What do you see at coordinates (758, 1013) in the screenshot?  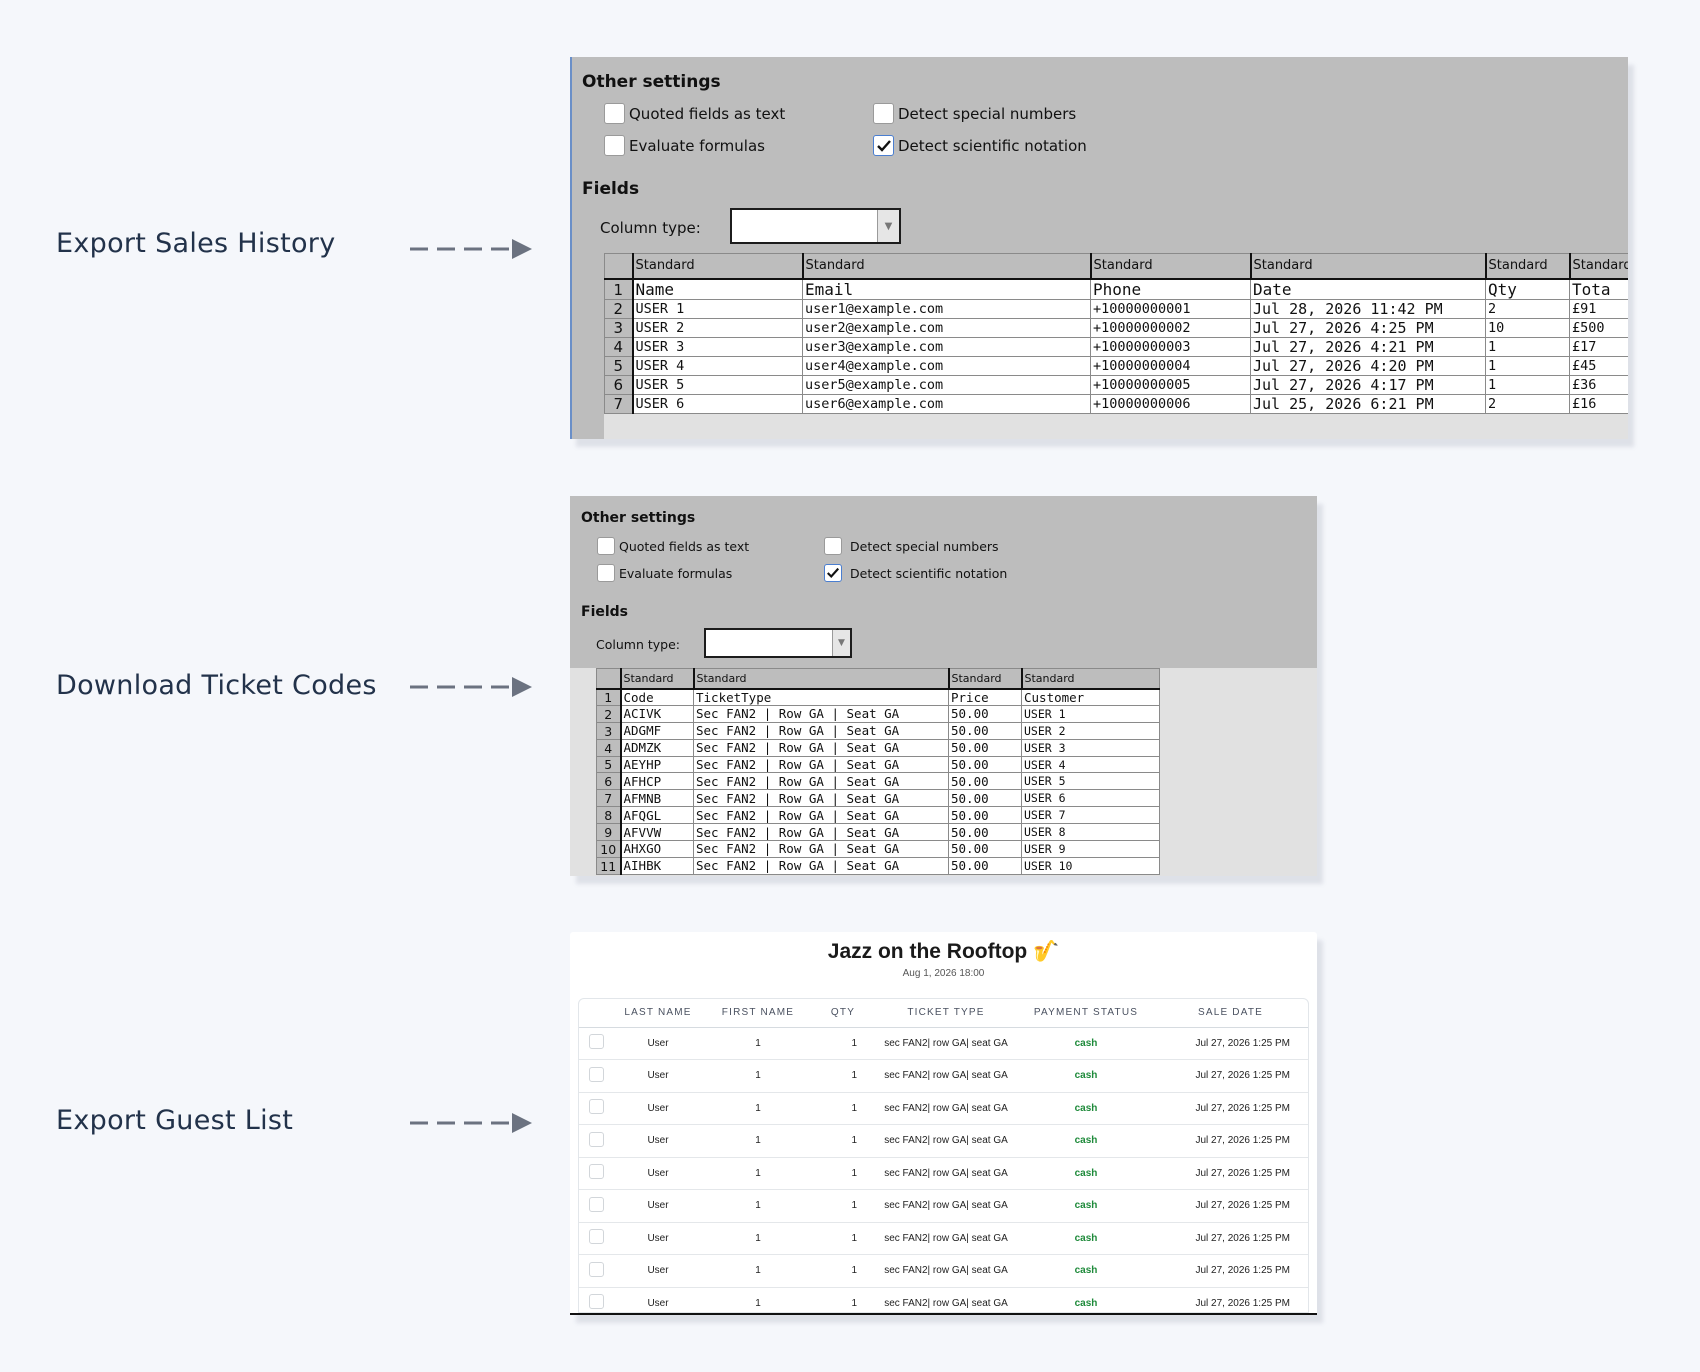 I see `column-header: FIRST NAME` at bounding box center [758, 1013].